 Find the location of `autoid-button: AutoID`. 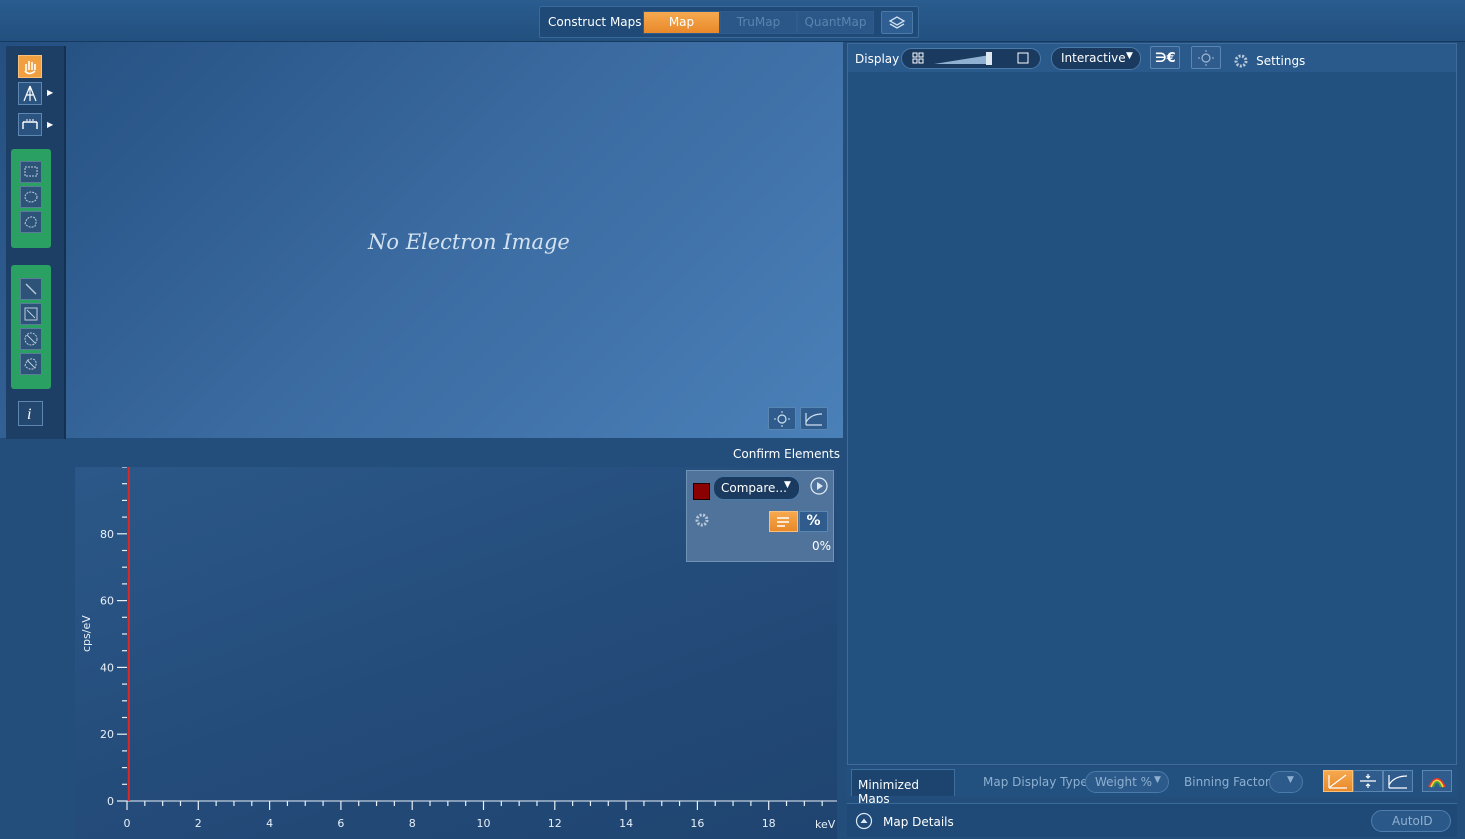

autoid-button: AutoID is located at coordinates (1411, 821).